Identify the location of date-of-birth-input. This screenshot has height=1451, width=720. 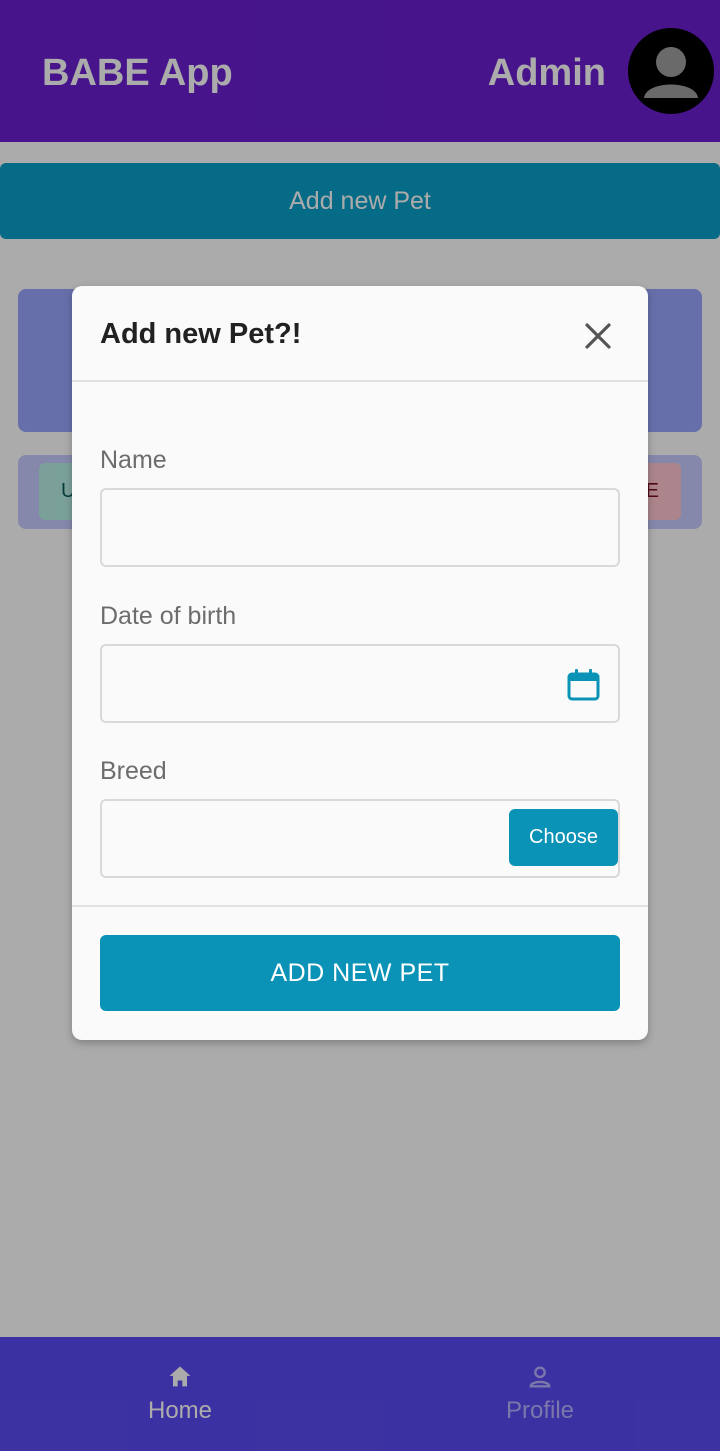
(360, 683).